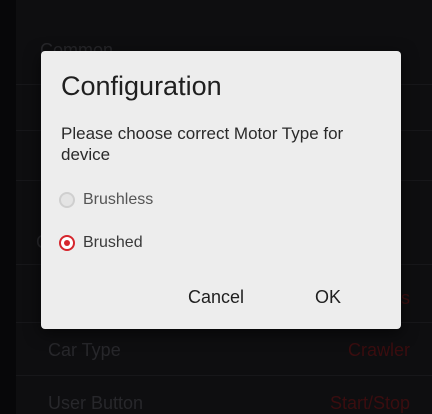 The image size is (432, 414). What do you see at coordinates (209, 200) in the screenshot?
I see `radio-option-brushless: Brushless` at bounding box center [209, 200].